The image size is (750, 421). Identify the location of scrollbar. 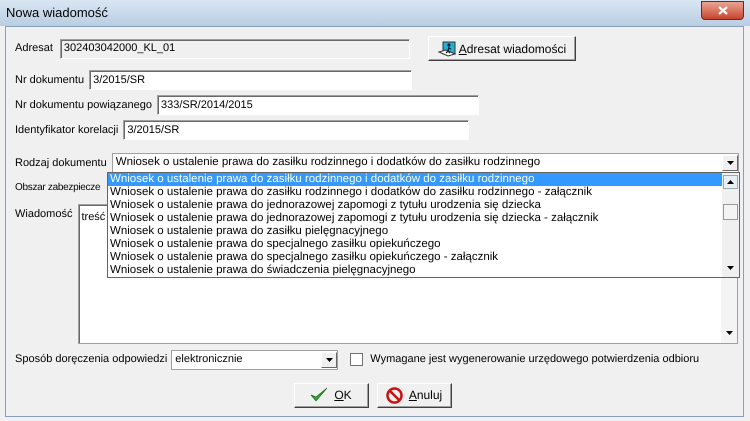
(730, 225).